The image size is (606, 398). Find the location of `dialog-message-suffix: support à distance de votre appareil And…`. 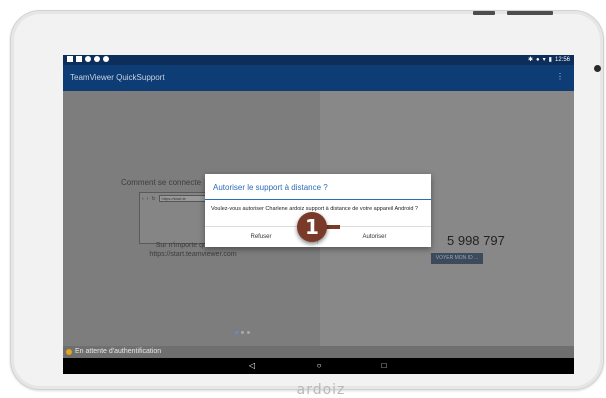

dialog-message-suffix: support à distance de votre appareil And… is located at coordinates (361, 209).